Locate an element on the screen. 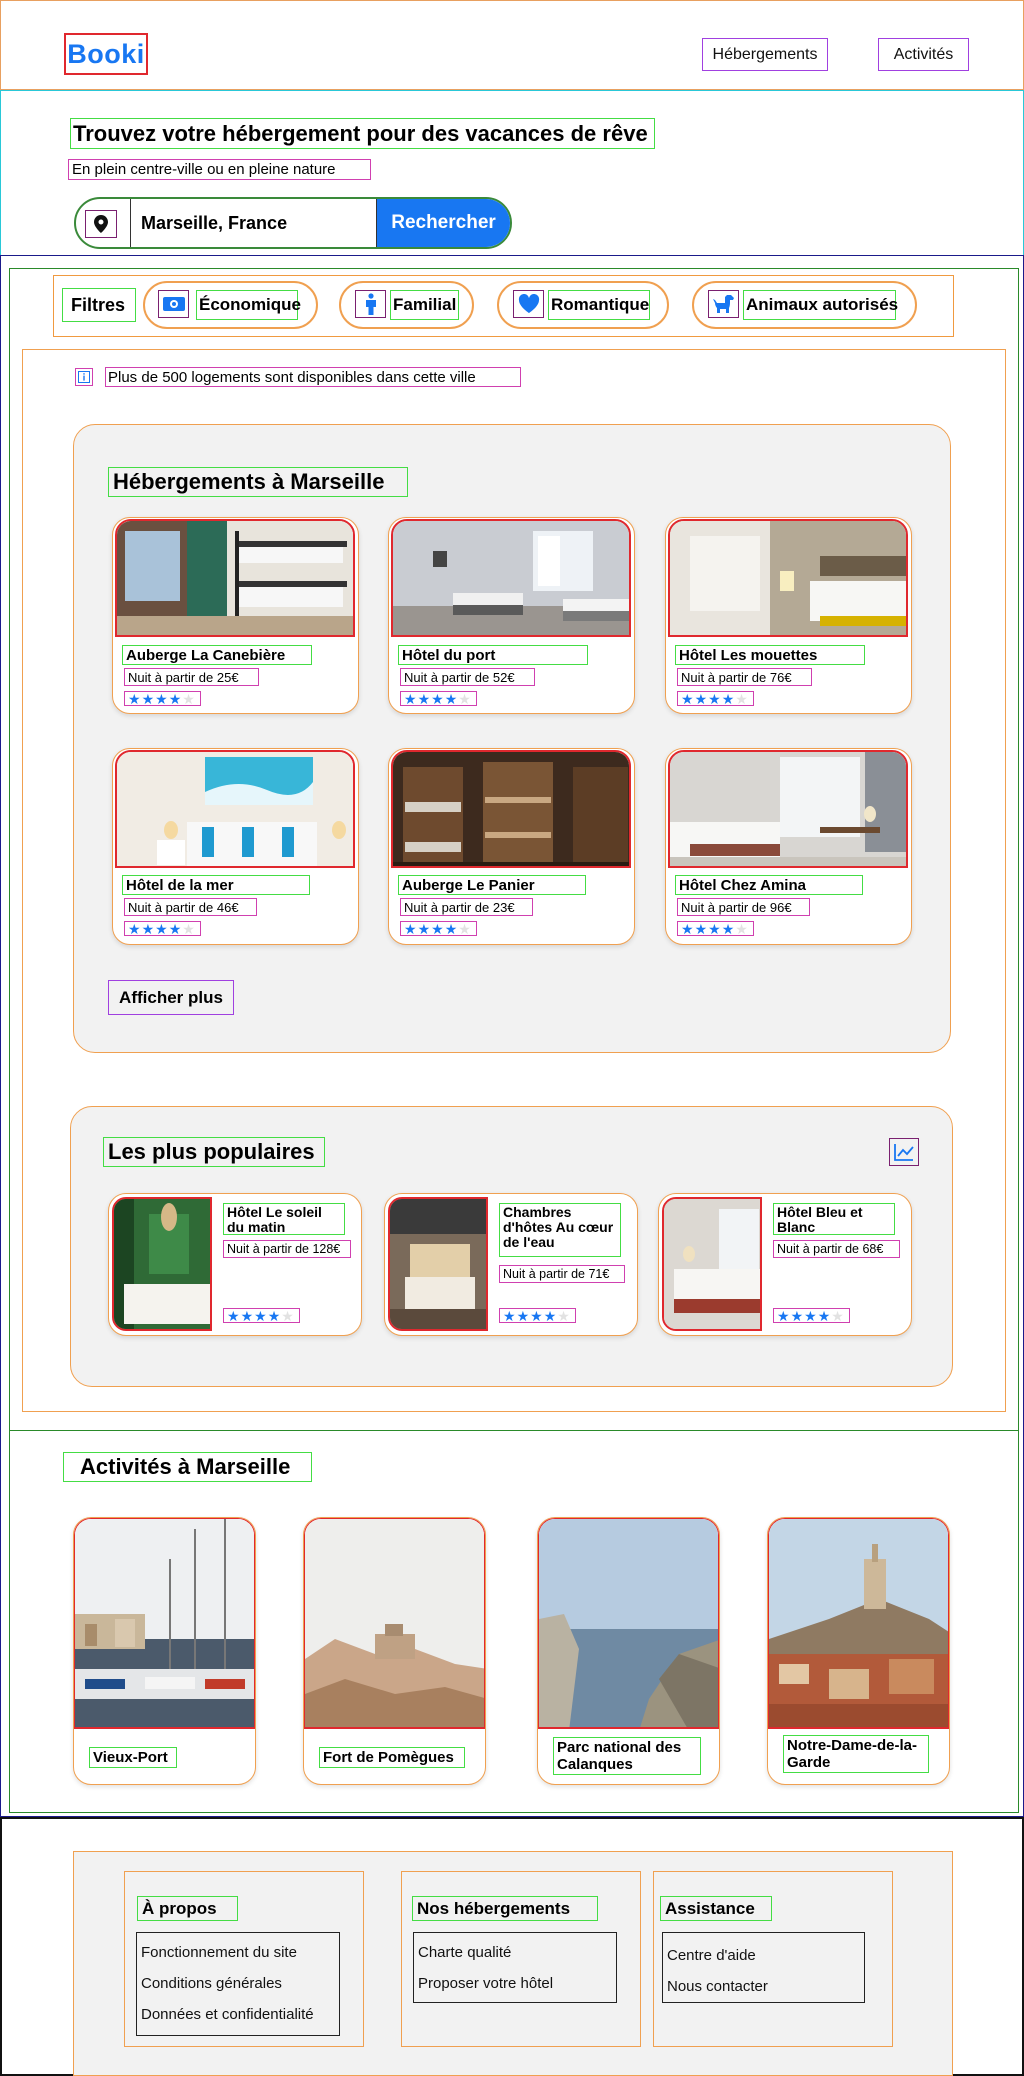  booki-logo: Booki is located at coordinates (106, 54).